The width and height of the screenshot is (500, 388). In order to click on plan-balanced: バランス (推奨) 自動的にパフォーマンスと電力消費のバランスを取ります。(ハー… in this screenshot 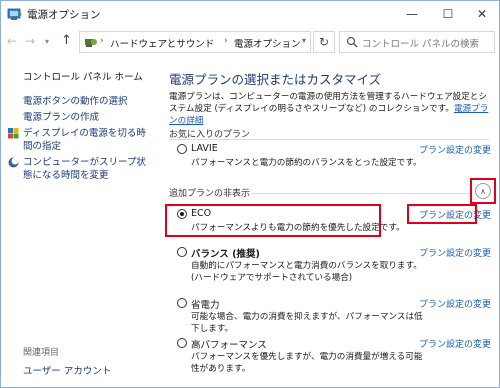, I will do `click(332, 267)`.